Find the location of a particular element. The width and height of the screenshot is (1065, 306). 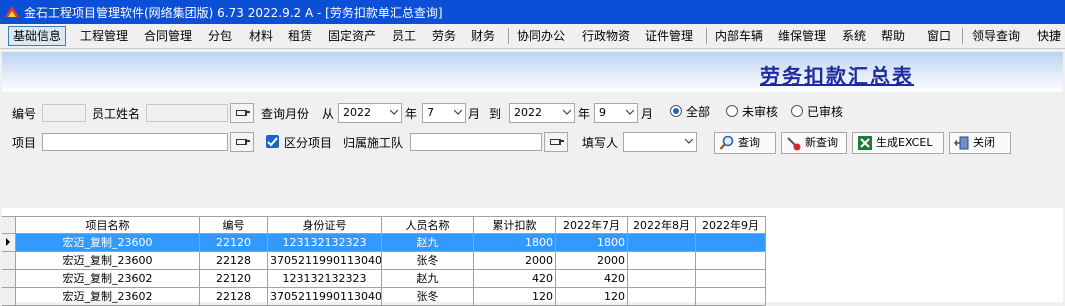

cell-total-deduction: 120 is located at coordinates (515, 297).